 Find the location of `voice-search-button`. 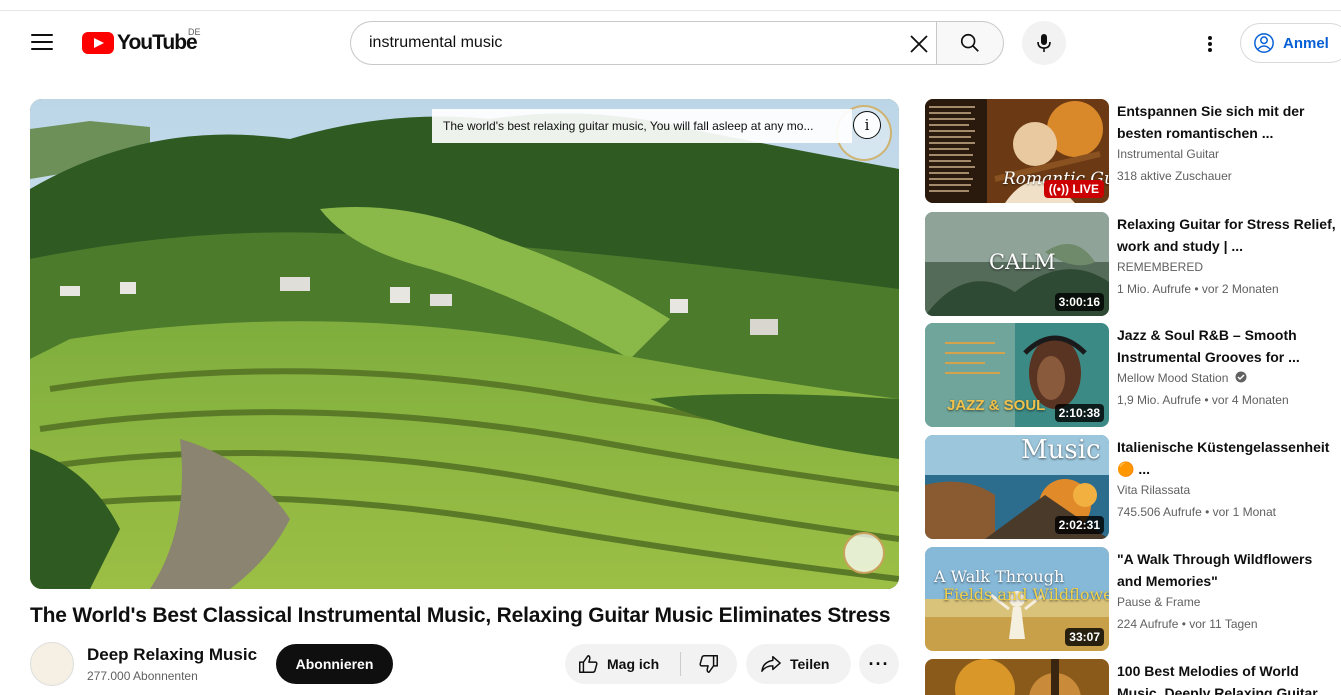

voice-search-button is located at coordinates (1044, 43).